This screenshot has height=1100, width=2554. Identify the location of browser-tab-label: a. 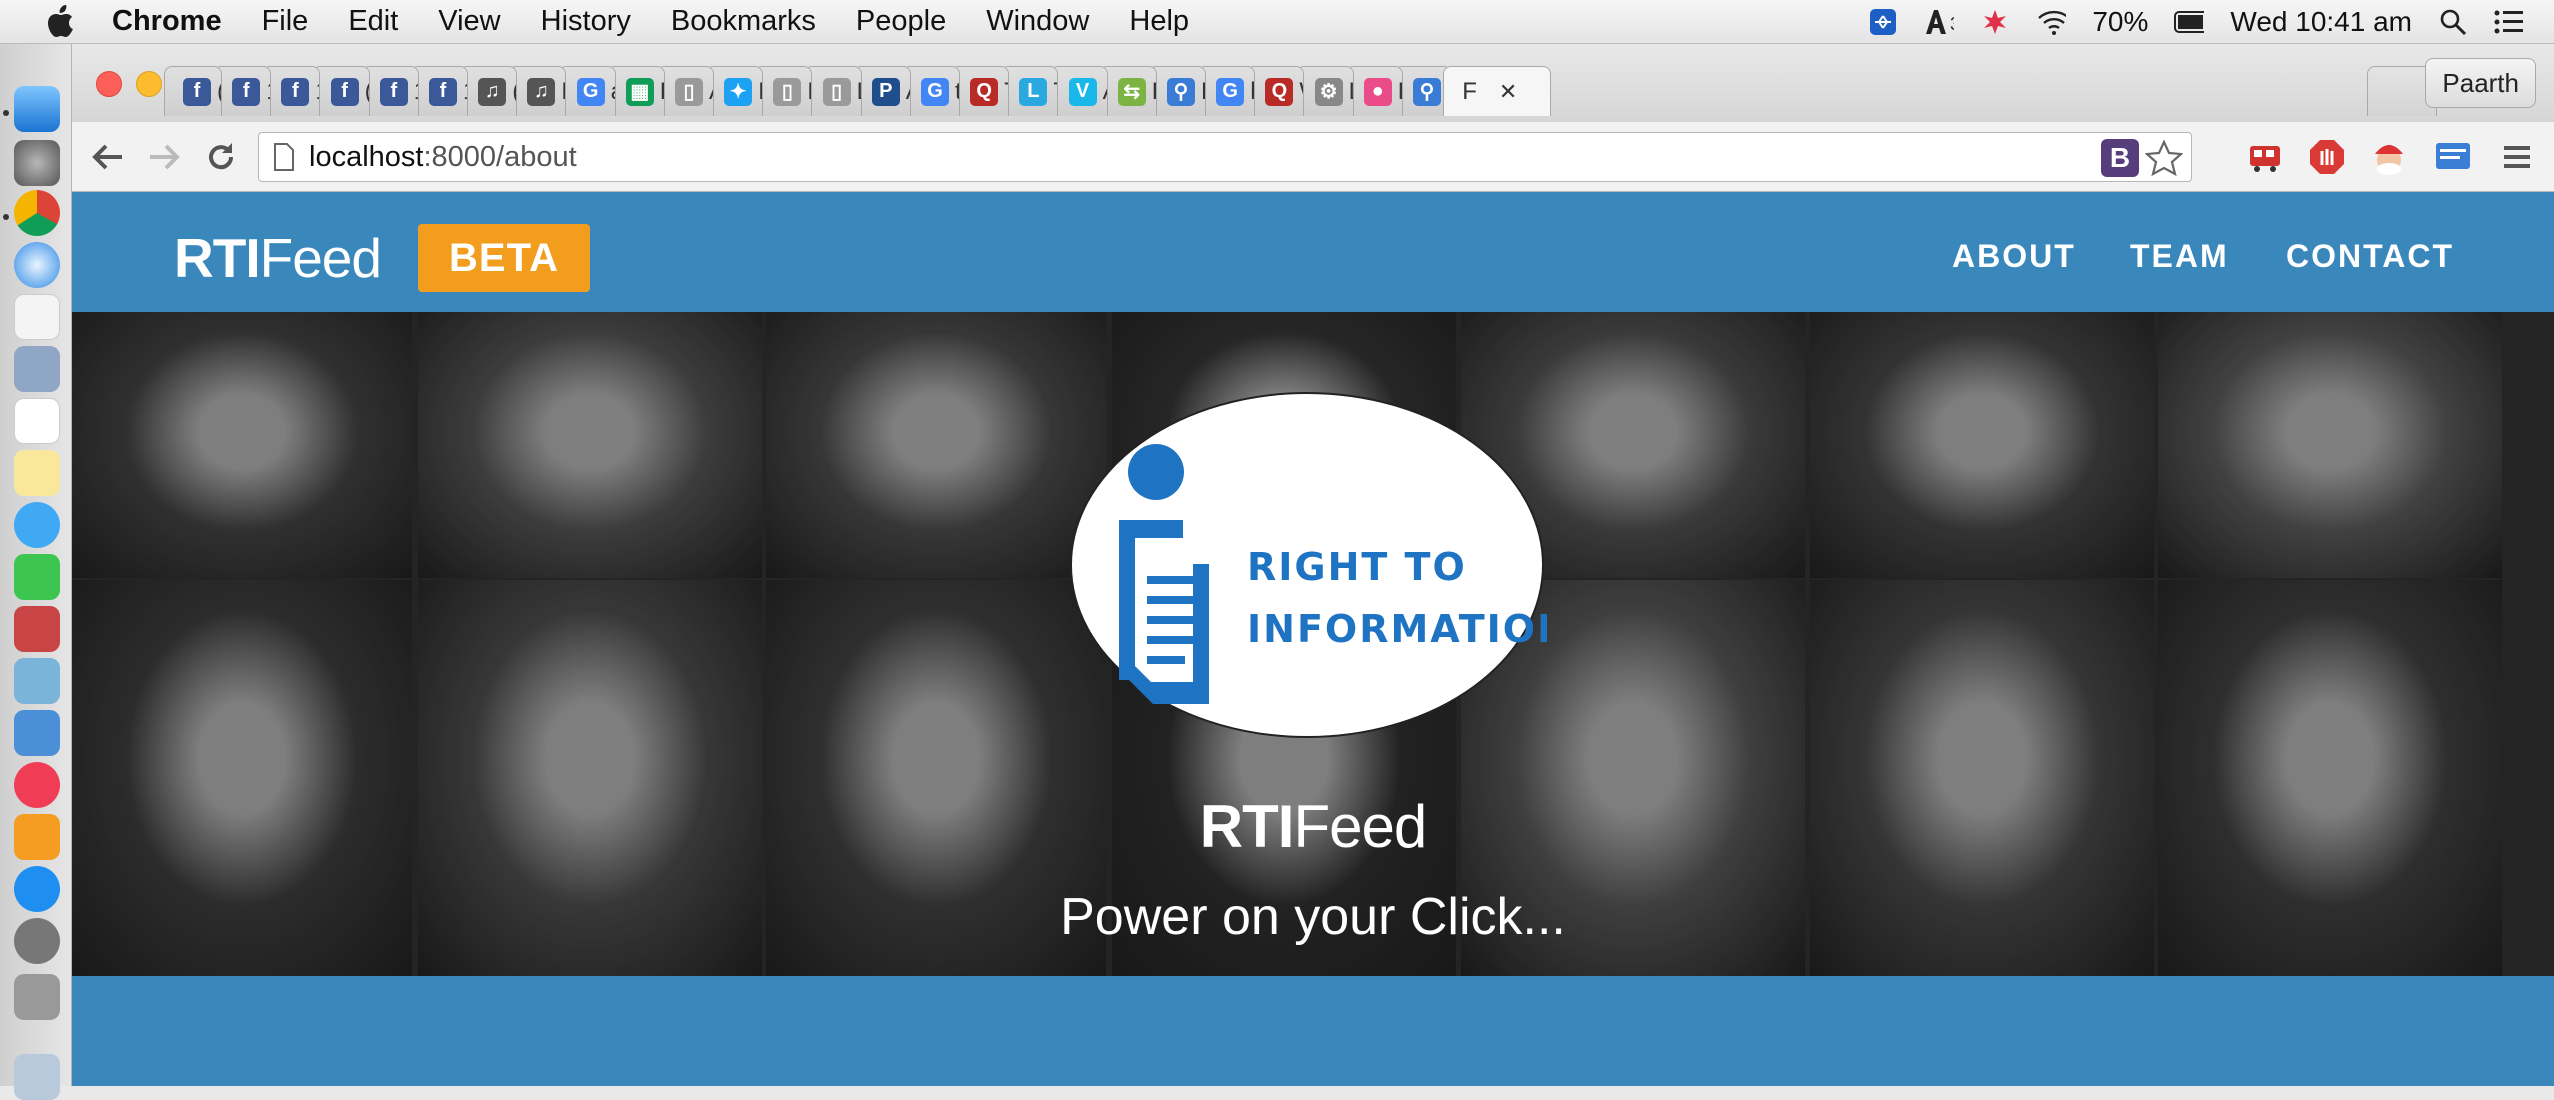
(613, 92).